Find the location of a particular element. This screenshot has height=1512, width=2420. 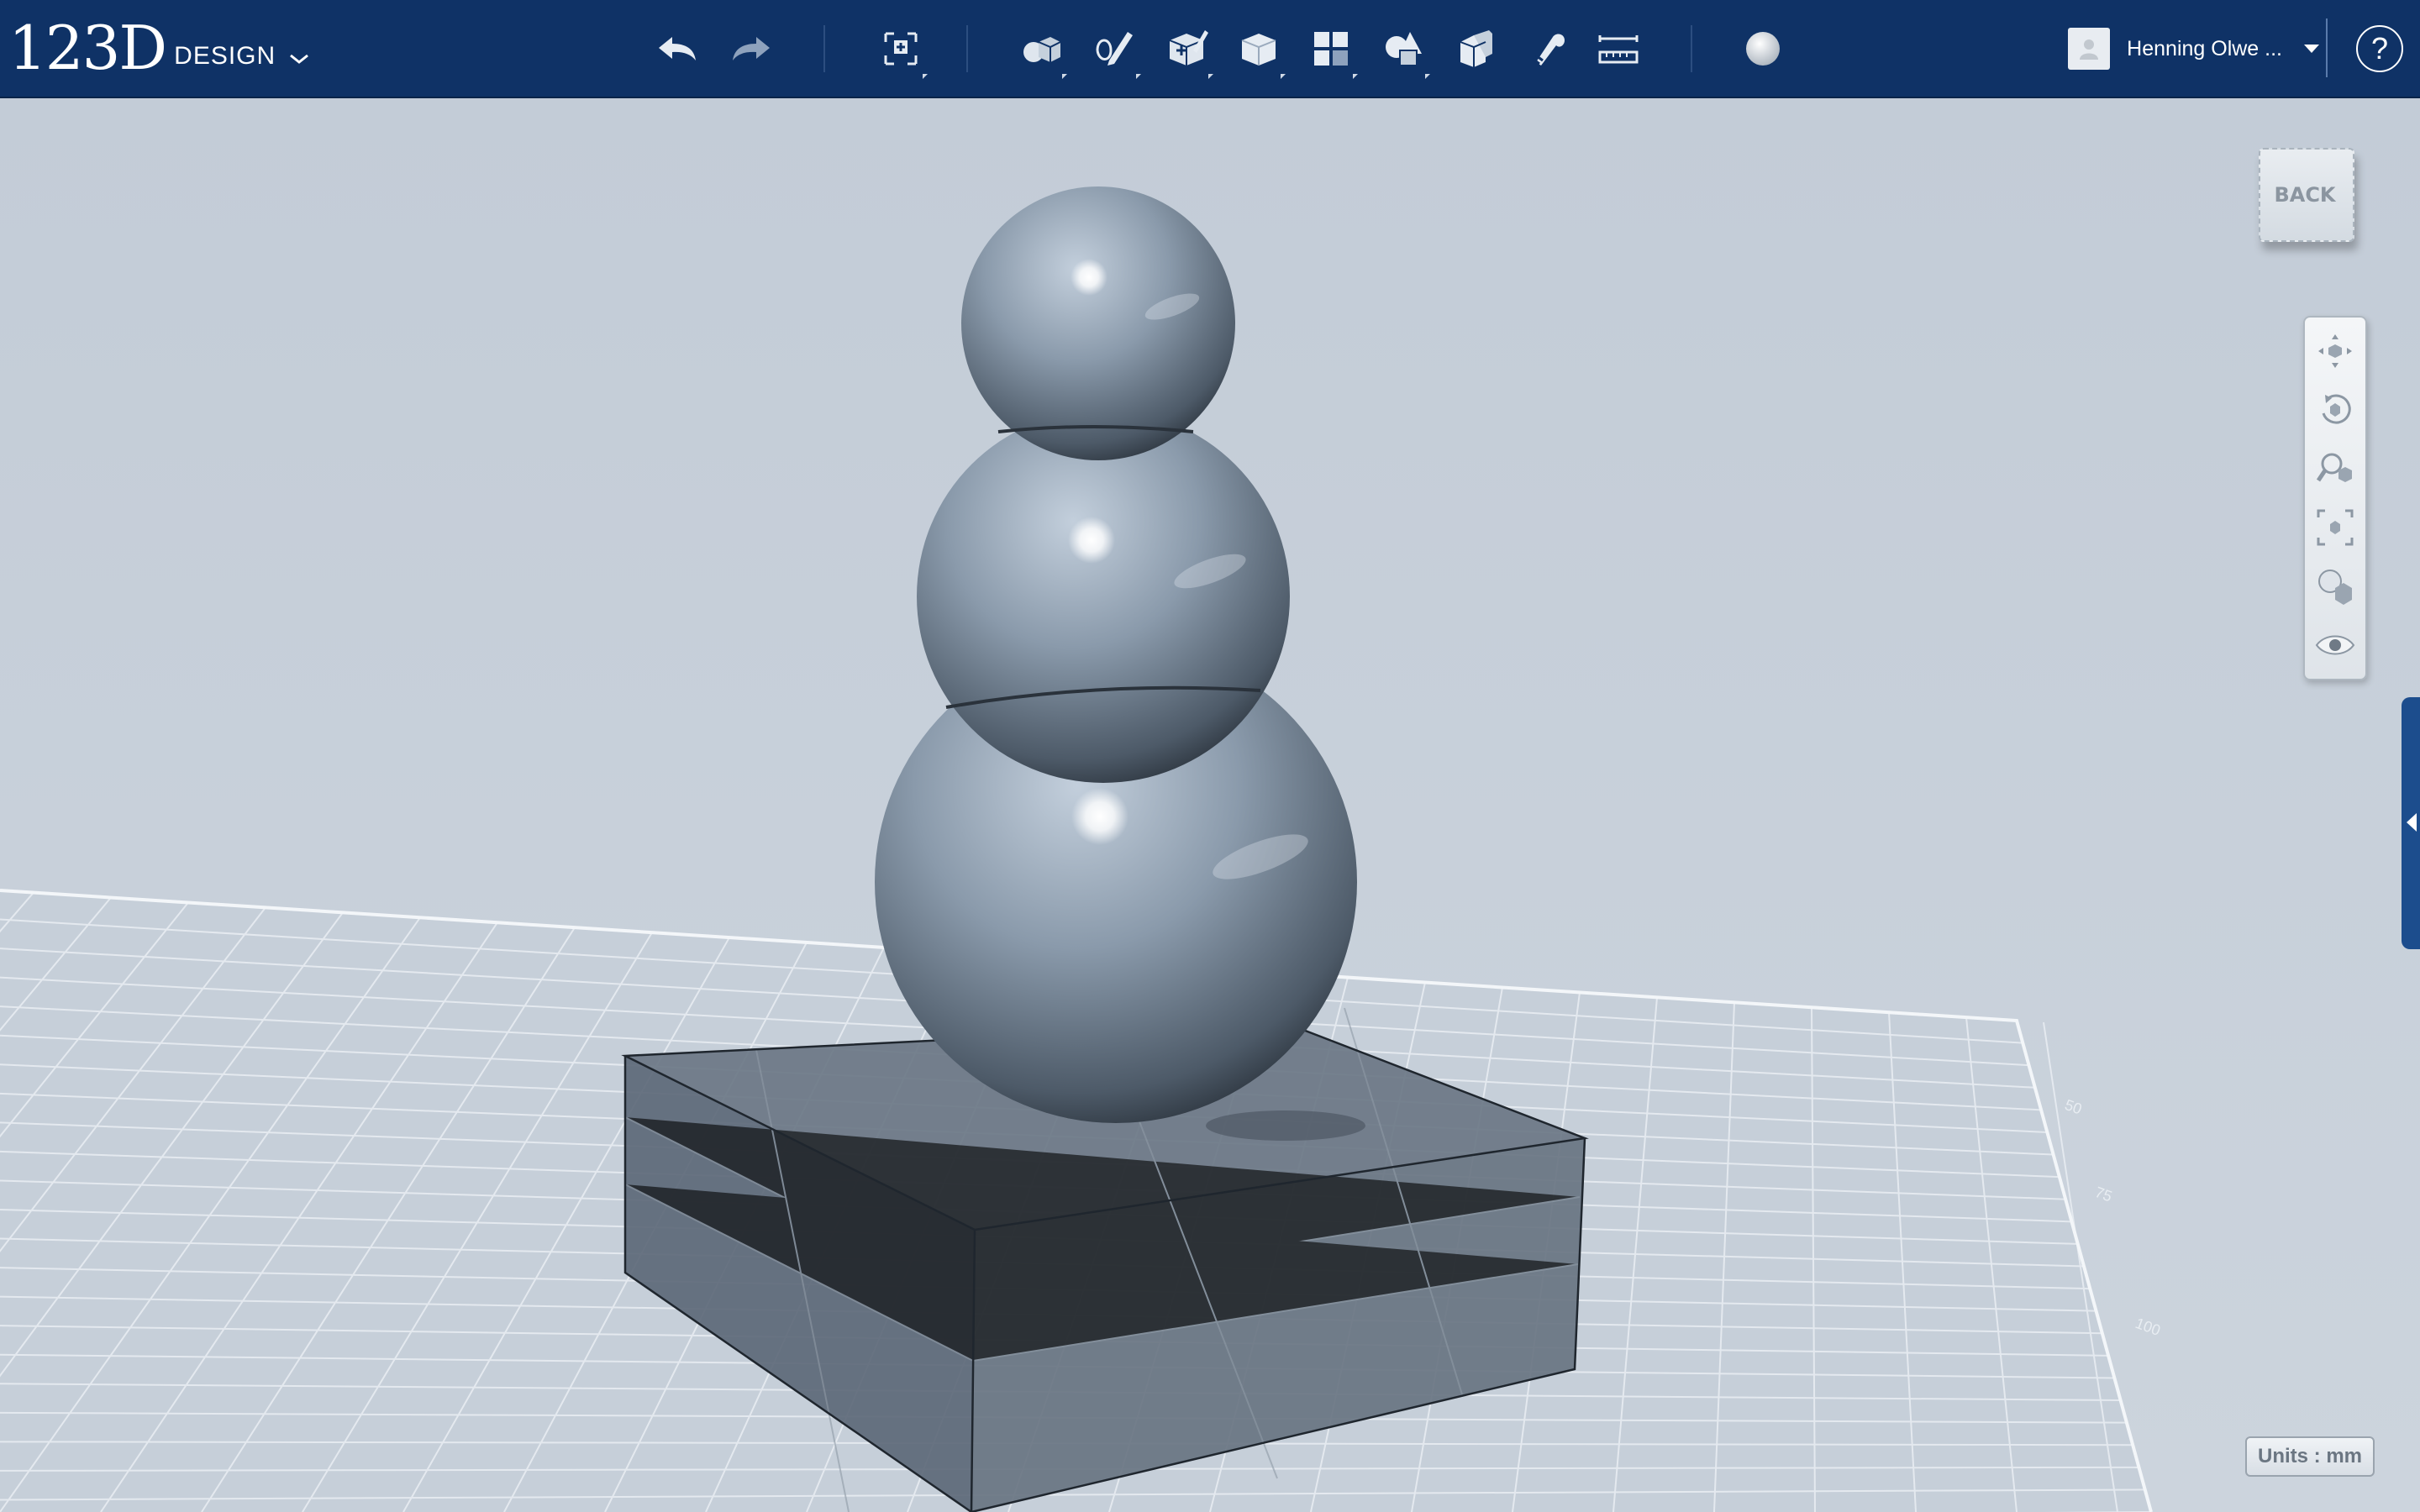

combine-button is located at coordinates (1475, 48).